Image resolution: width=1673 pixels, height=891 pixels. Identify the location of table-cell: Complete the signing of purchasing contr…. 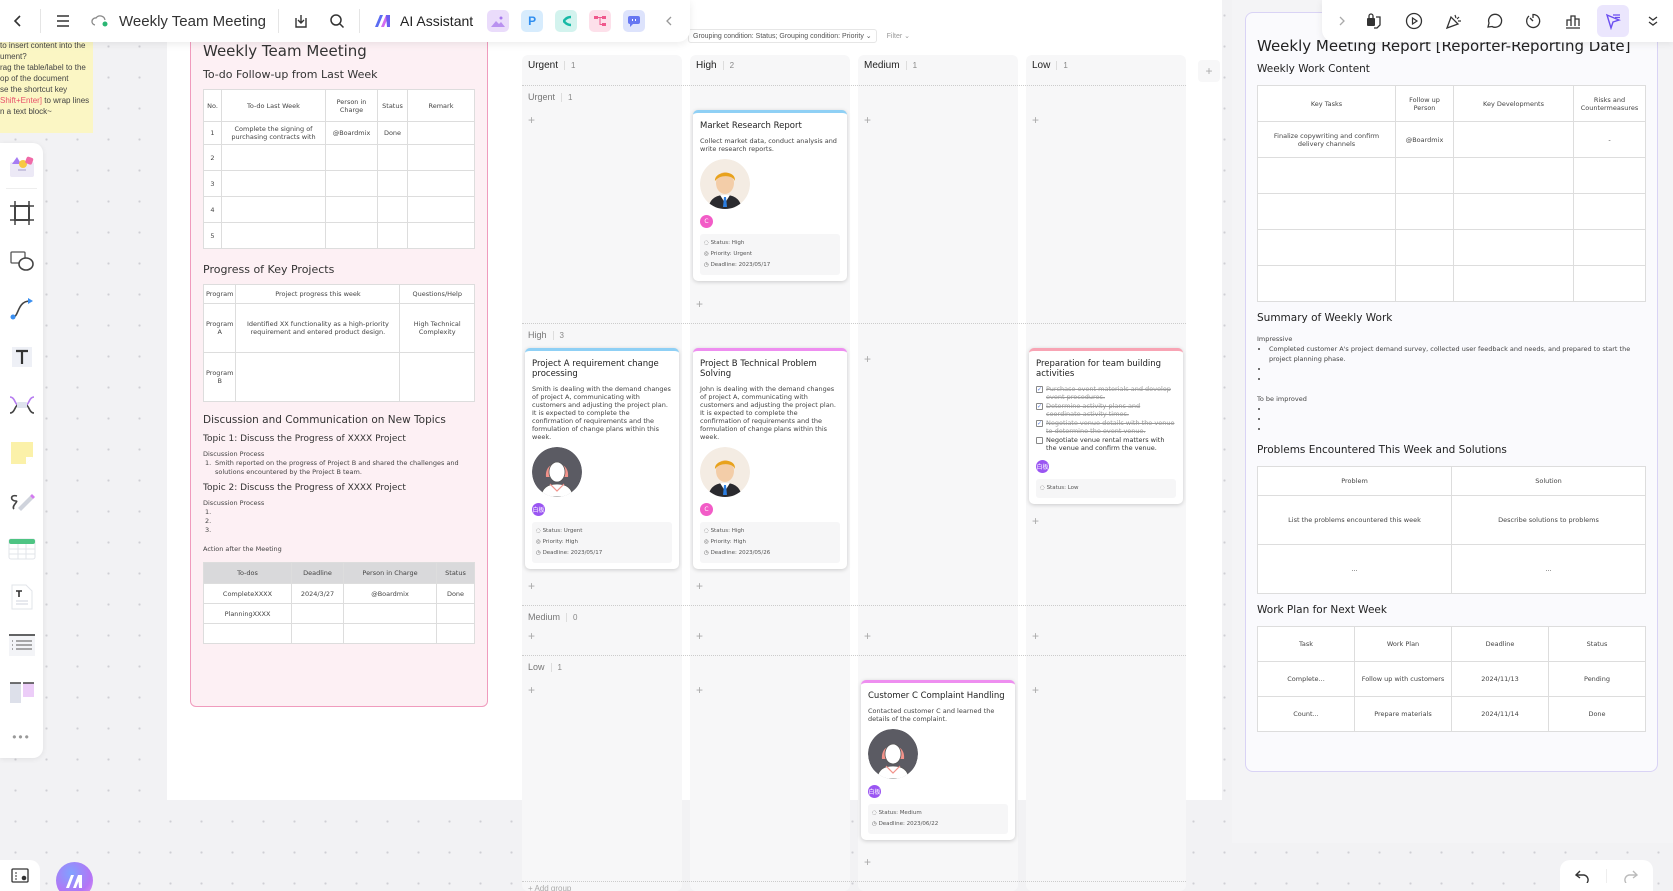
(273, 133).